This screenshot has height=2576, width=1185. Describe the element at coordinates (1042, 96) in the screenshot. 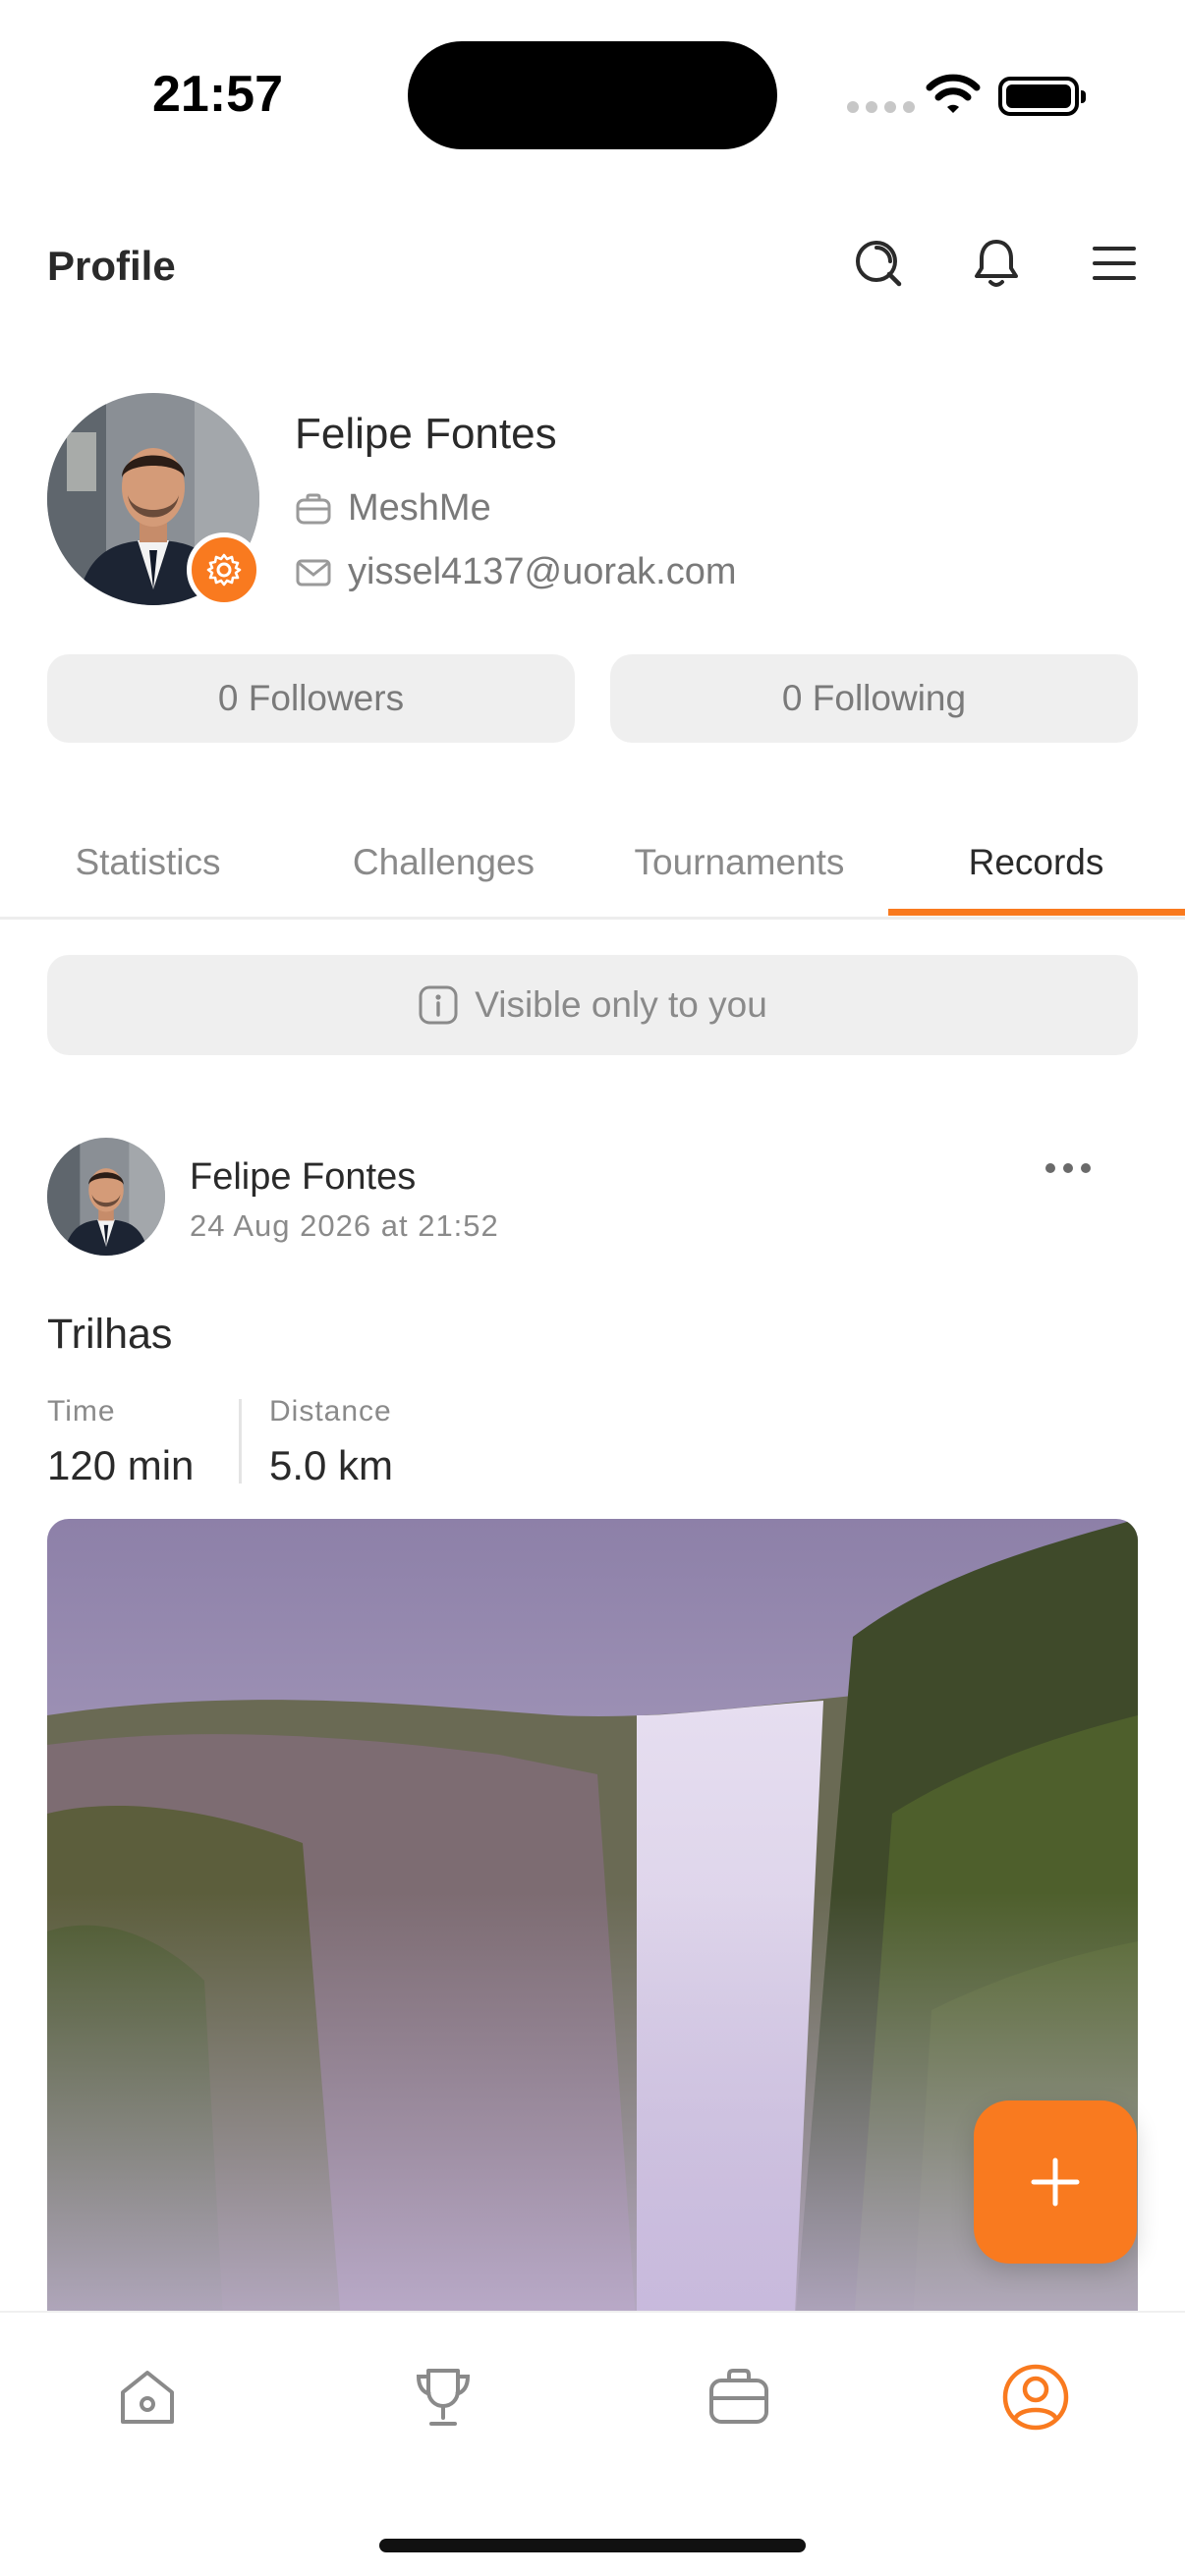

I see `battery-icon` at that location.